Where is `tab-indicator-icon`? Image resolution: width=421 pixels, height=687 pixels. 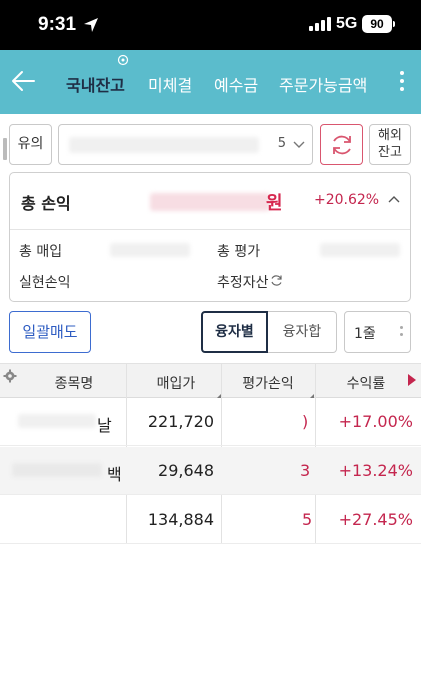
tab-indicator-icon is located at coordinates (123, 60).